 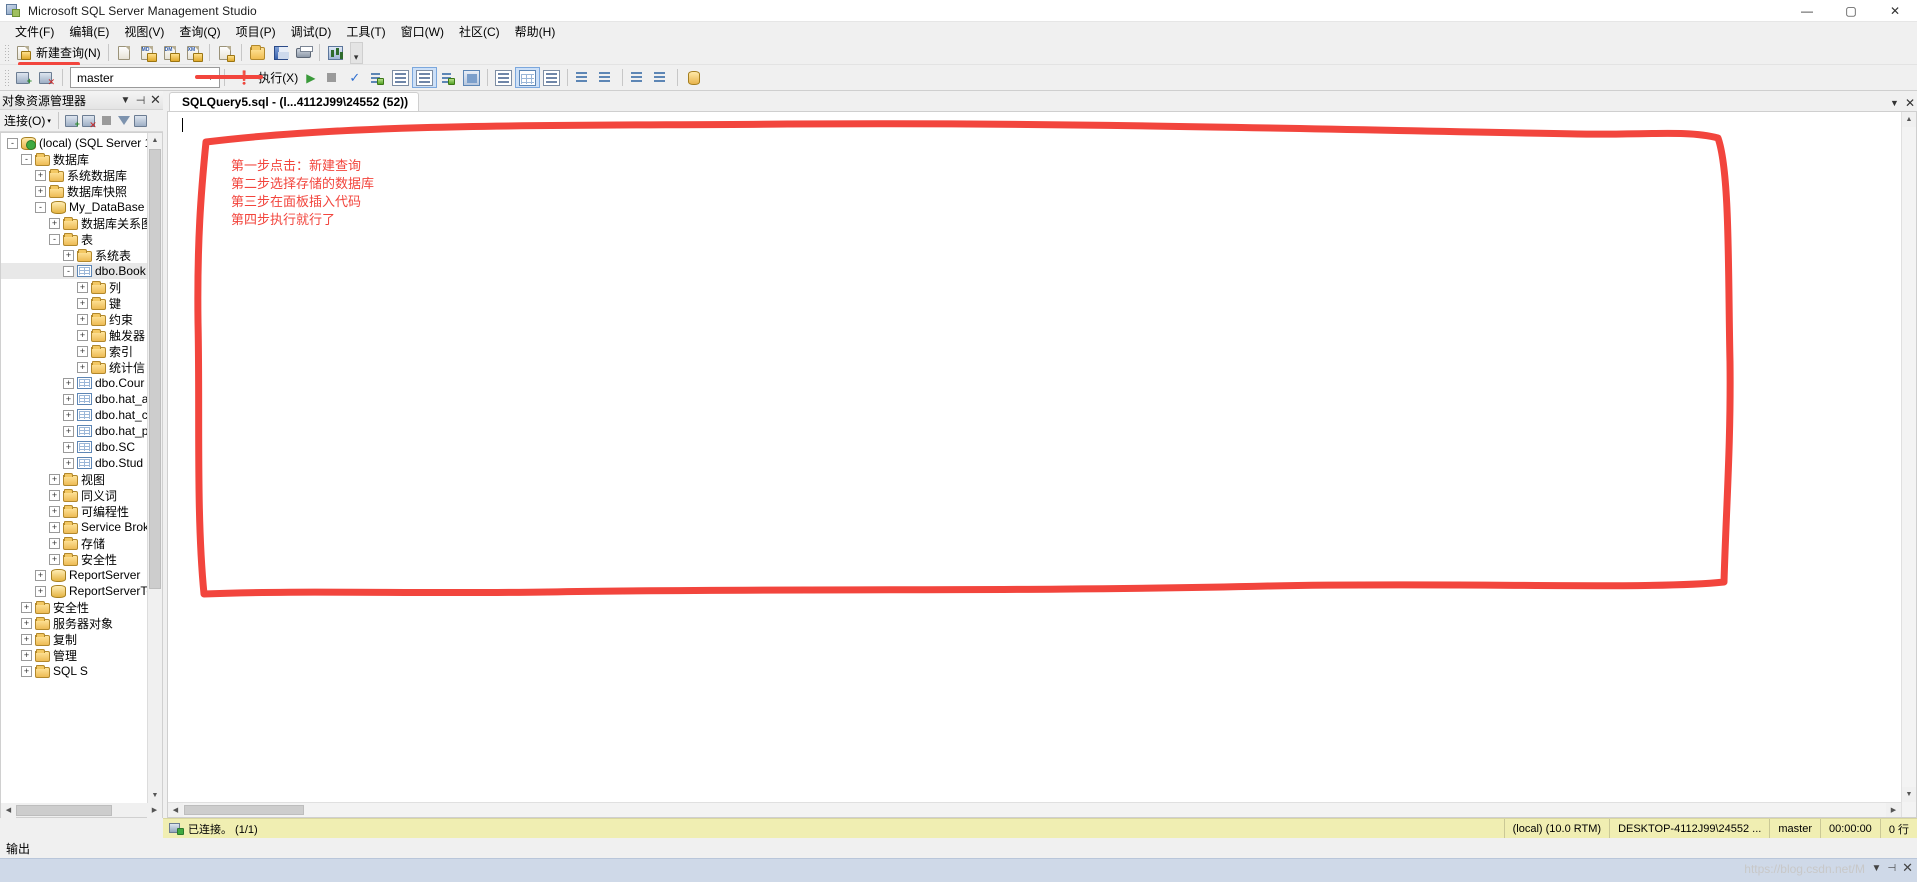 I want to click on tree-node-constraints: + 约束, so click(x=81, y=319).